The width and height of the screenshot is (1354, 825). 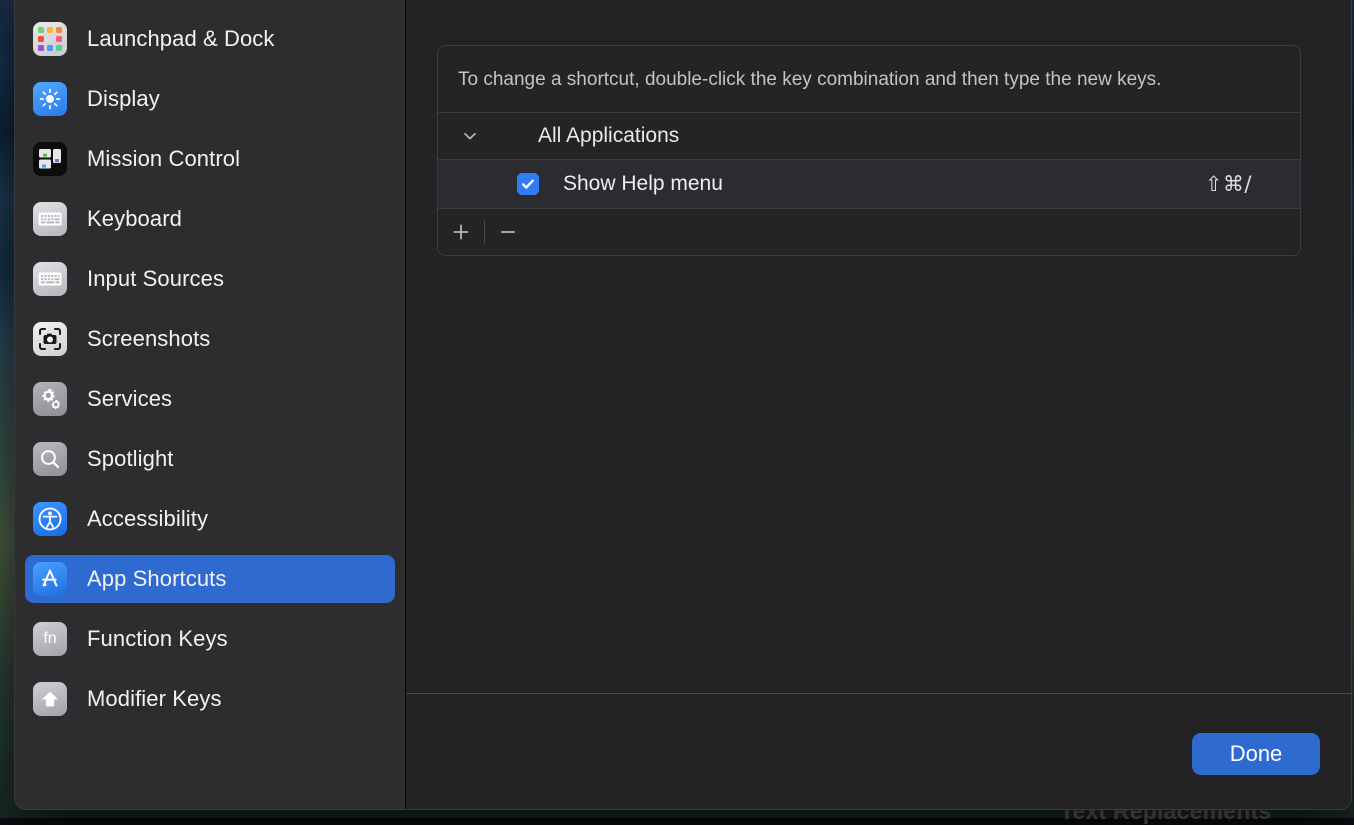 What do you see at coordinates (134, 219) in the screenshot?
I see `sidebar-item-label: Keyboard` at bounding box center [134, 219].